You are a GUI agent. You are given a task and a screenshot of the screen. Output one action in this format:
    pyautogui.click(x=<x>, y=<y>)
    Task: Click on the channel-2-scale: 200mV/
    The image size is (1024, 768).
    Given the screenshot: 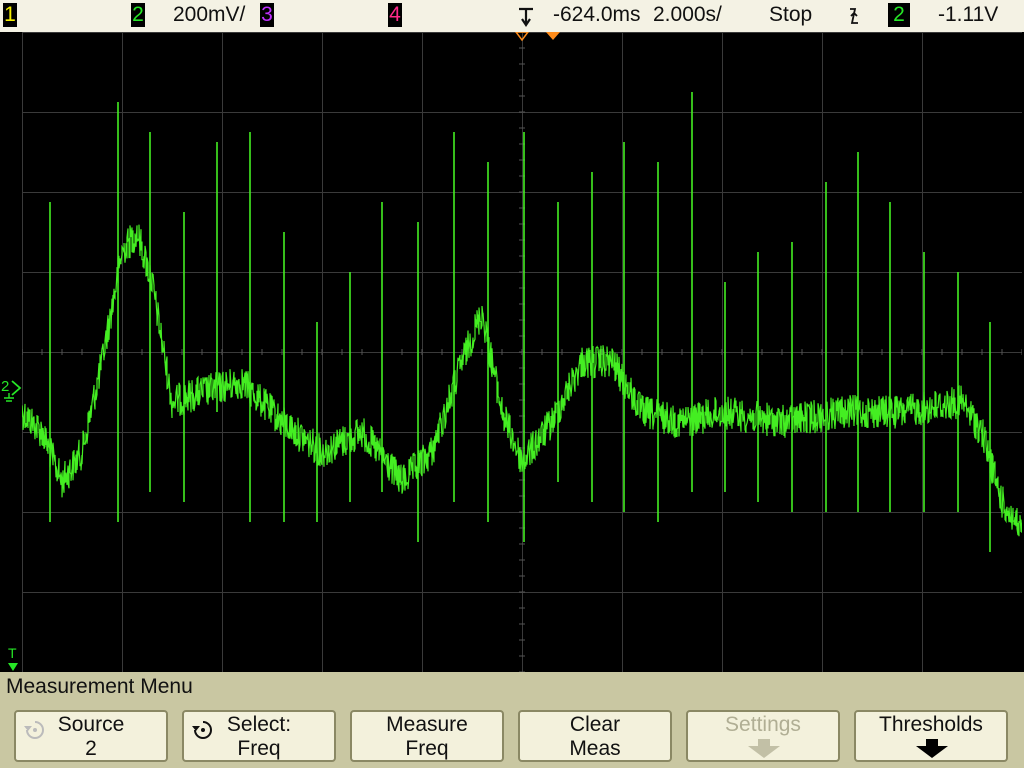 What is the action you would take?
    pyautogui.click(x=209, y=14)
    